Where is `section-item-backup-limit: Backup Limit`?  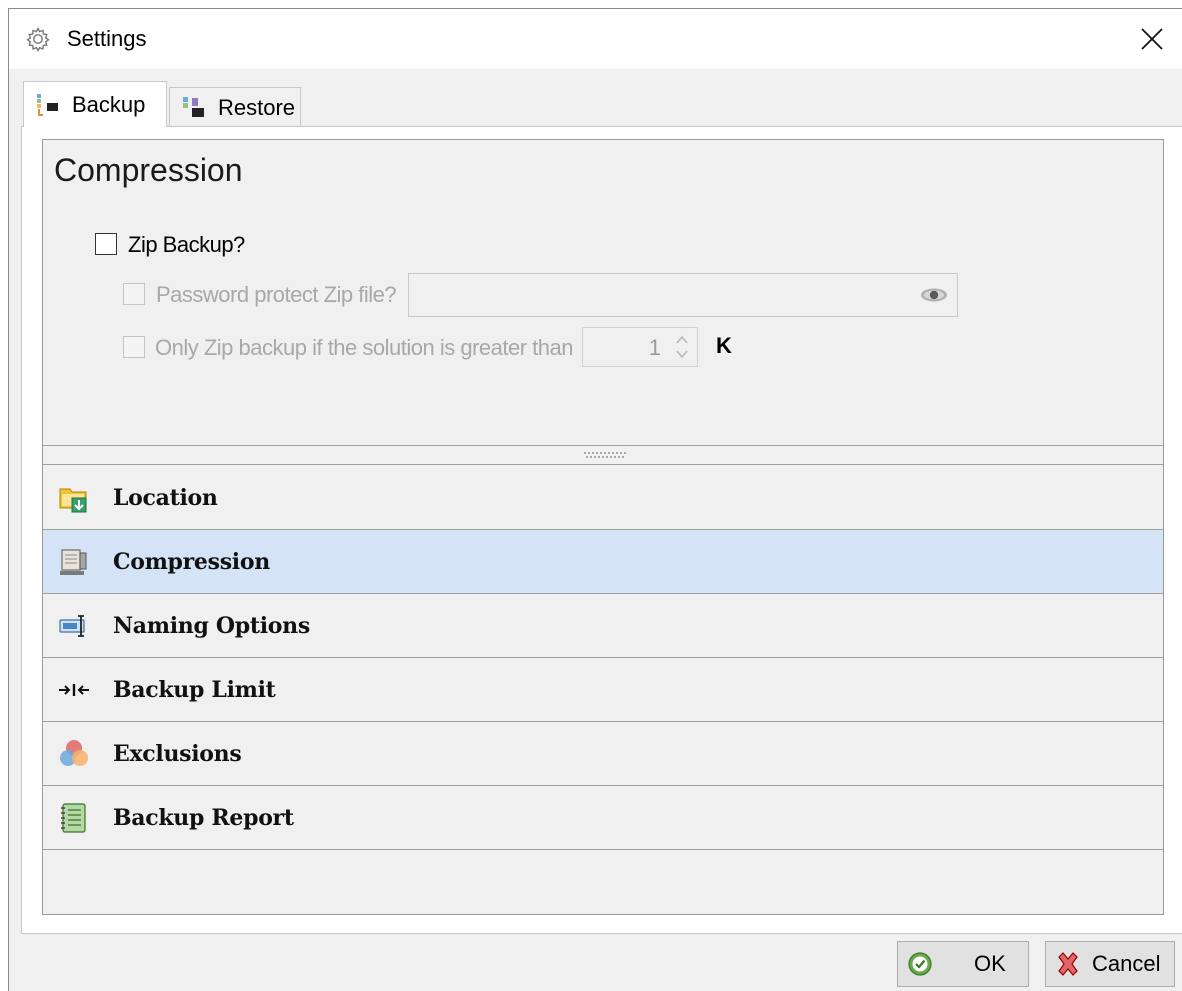
section-item-backup-limit: Backup Limit is located at coordinates (603, 690).